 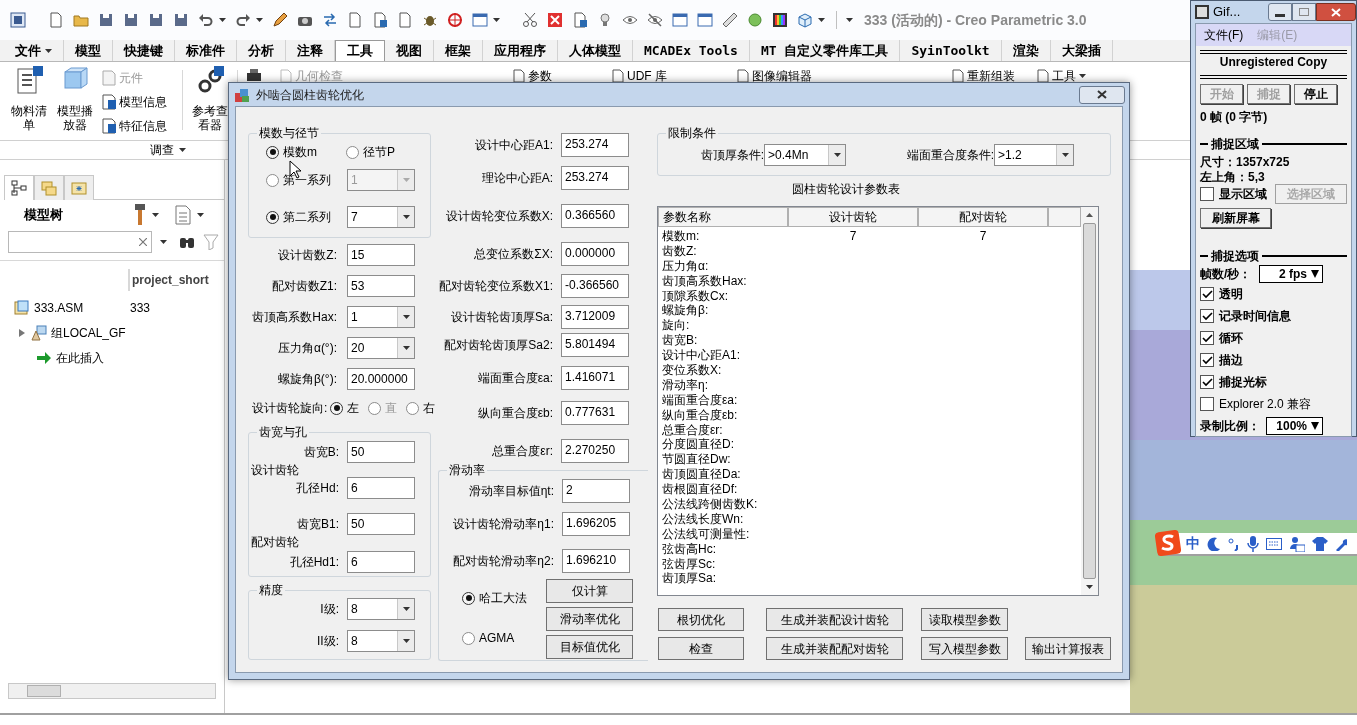 What do you see at coordinates (1273, 360) in the screenshot?
I see `checkbox: 描边` at bounding box center [1273, 360].